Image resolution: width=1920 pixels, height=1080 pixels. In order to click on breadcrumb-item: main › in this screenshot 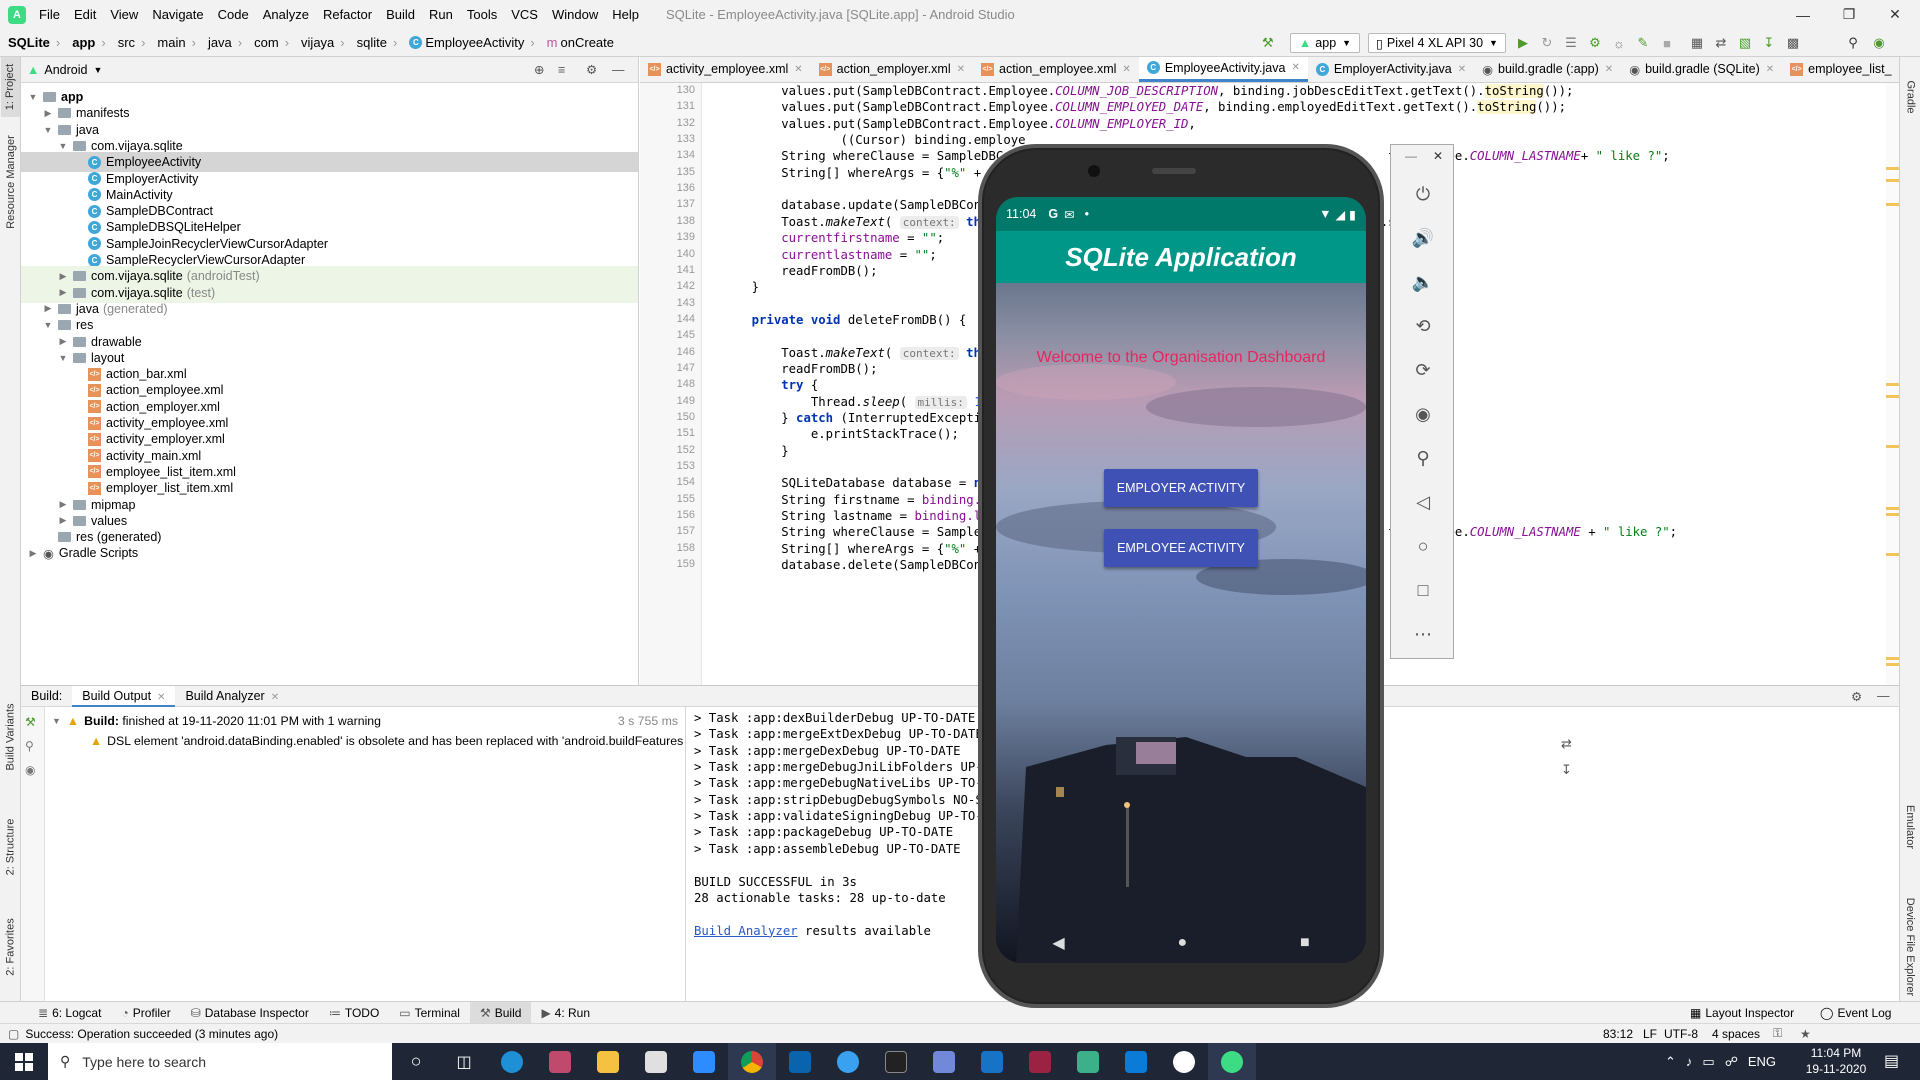, I will do `click(174, 42)`.